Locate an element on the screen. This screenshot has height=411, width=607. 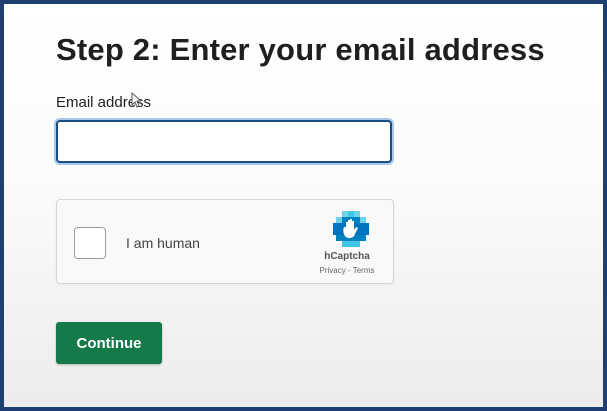
page-title: Step 2: Enter your email address is located at coordinates (300, 49).